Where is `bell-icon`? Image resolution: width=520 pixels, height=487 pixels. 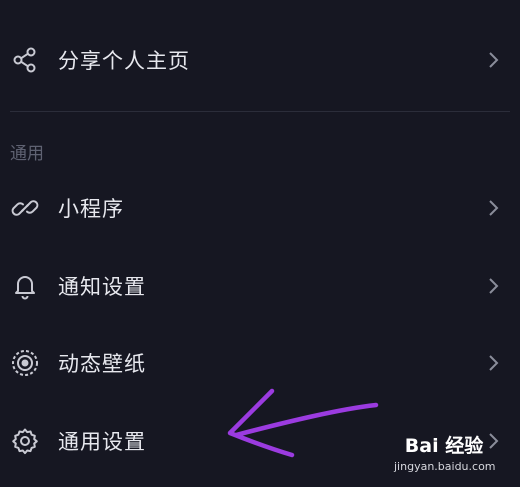 bell-icon is located at coordinates (25, 286).